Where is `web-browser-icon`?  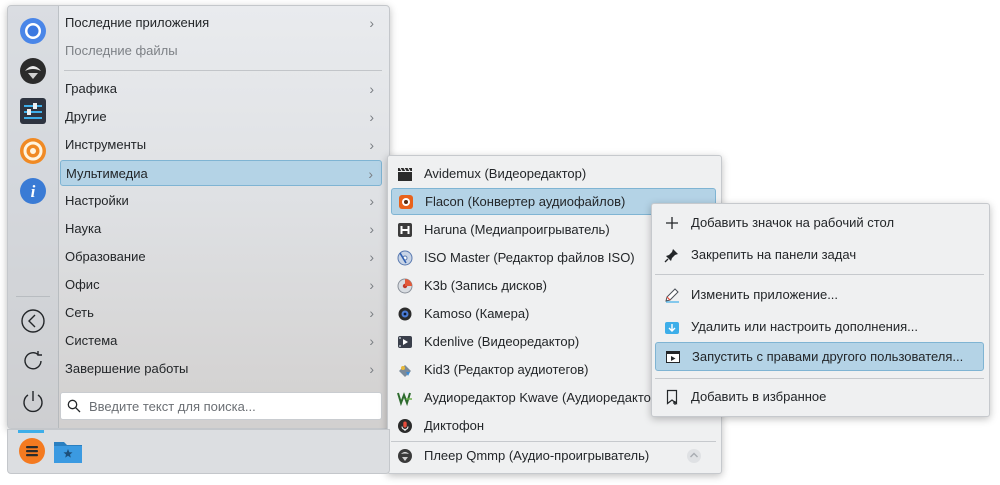 web-browser-icon is located at coordinates (33, 71).